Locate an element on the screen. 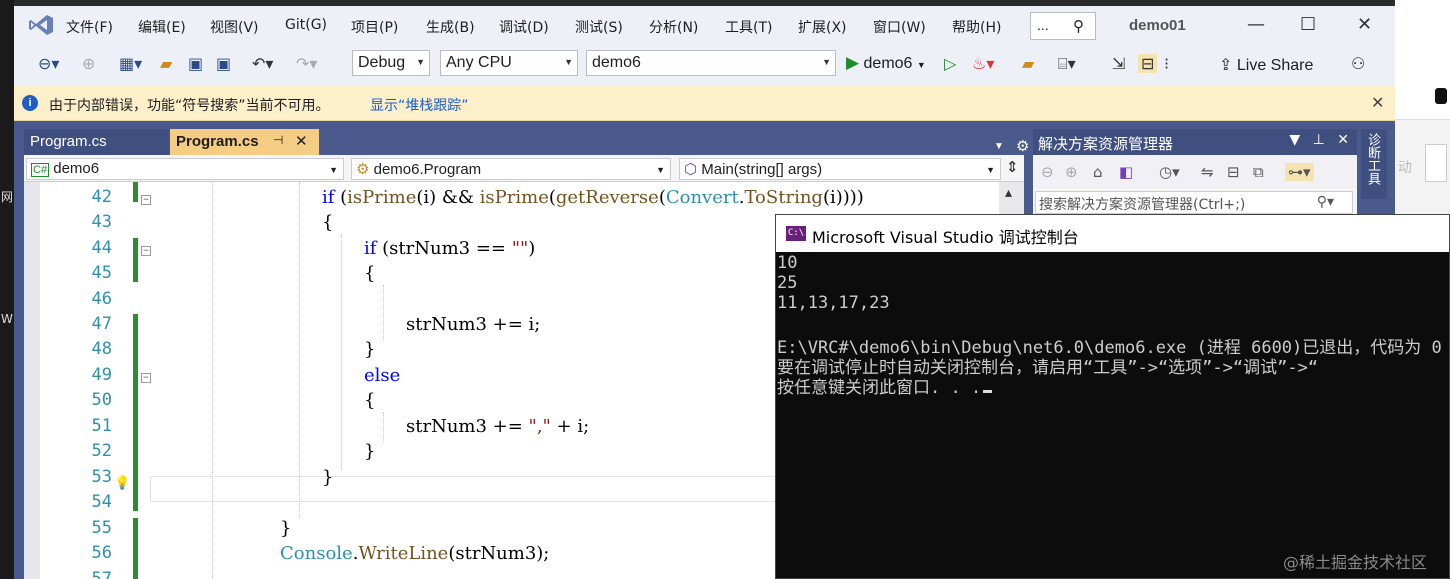 The width and height of the screenshot is (1450, 579). lightbulb-icon: 💡 is located at coordinates (122, 483).